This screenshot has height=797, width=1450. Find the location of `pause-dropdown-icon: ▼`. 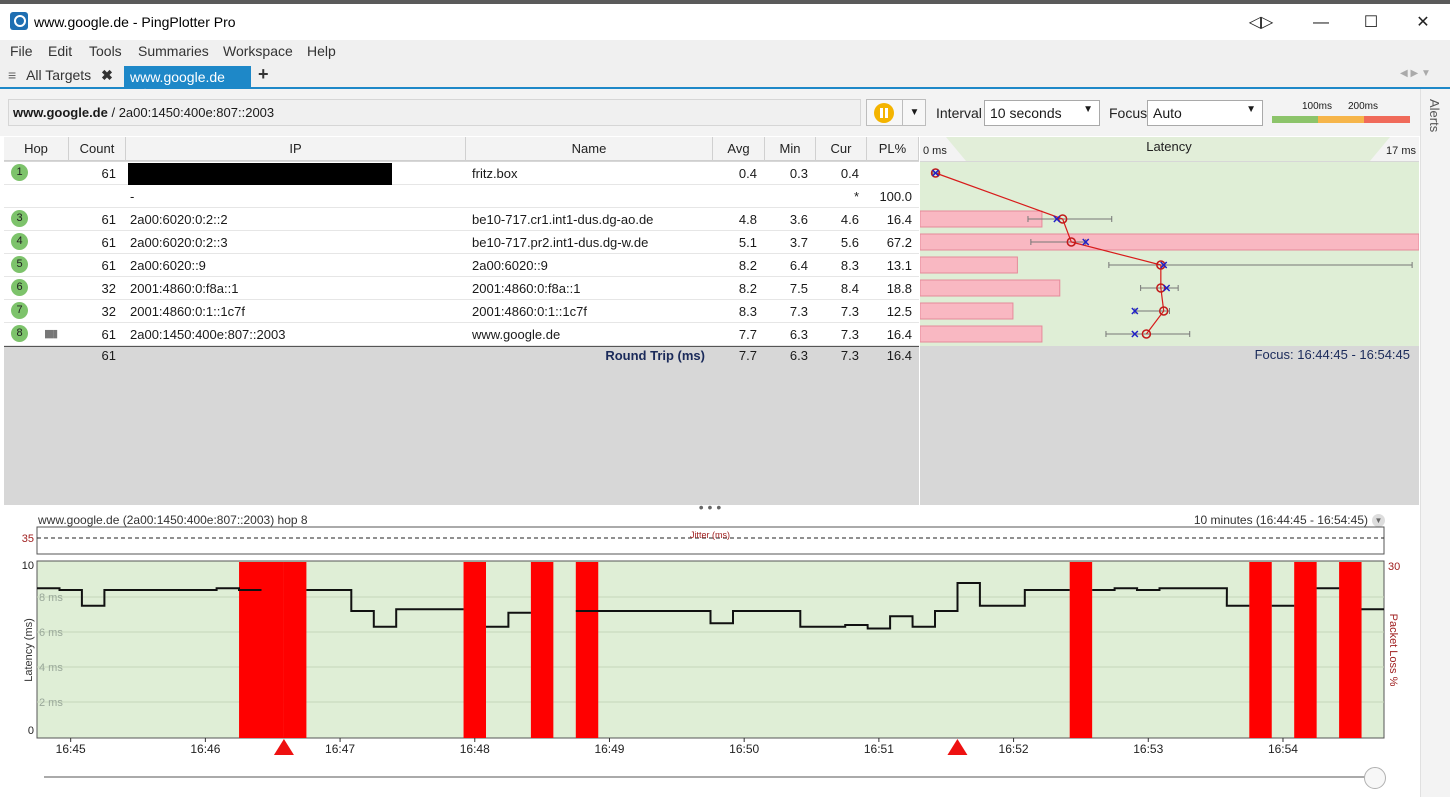

pause-dropdown-icon: ▼ is located at coordinates (914, 112).